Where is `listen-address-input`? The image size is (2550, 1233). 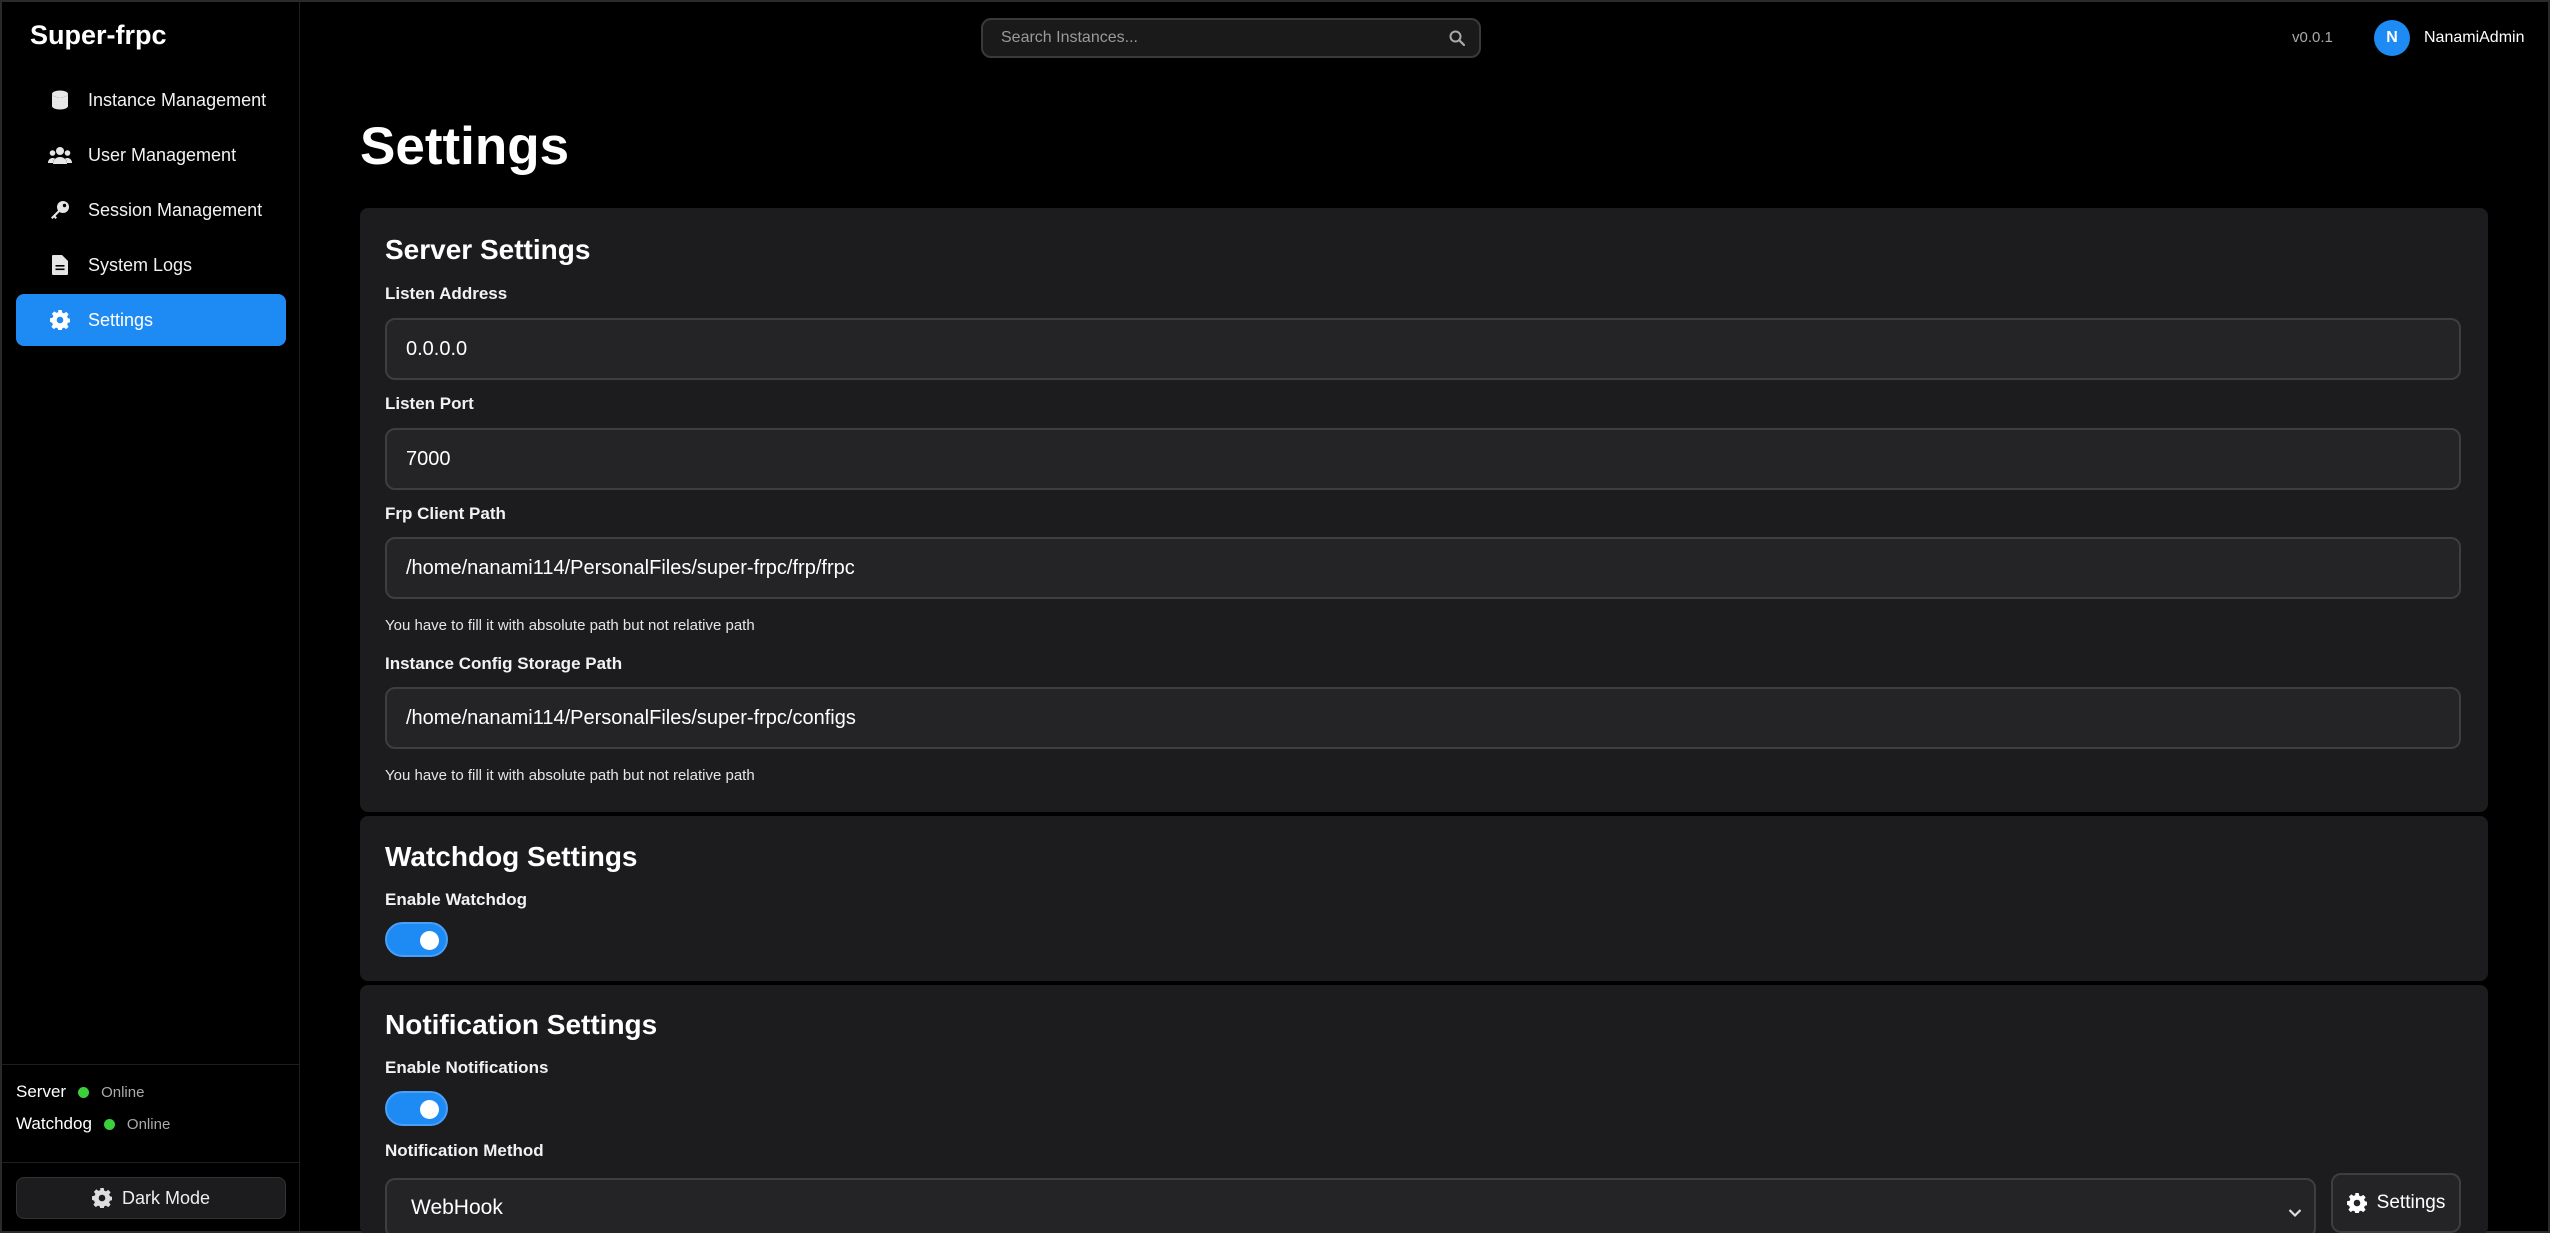 listen-address-input is located at coordinates (1423, 349).